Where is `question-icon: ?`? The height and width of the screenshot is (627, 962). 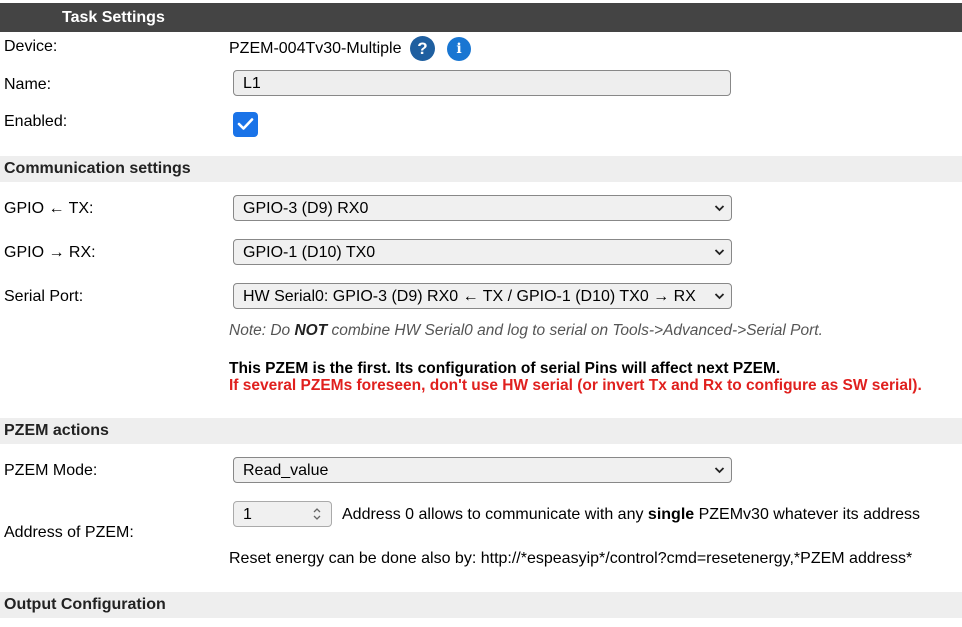
question-icon: ? is located at coordinates (422, 48).